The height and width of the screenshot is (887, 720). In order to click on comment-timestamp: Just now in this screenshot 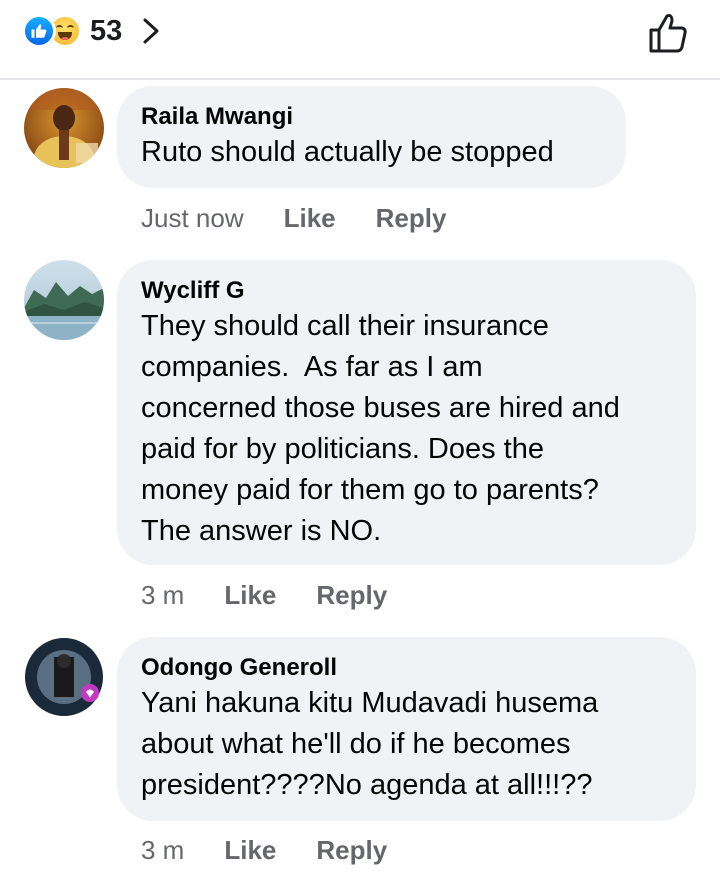, I will do `click(192, 218)`.